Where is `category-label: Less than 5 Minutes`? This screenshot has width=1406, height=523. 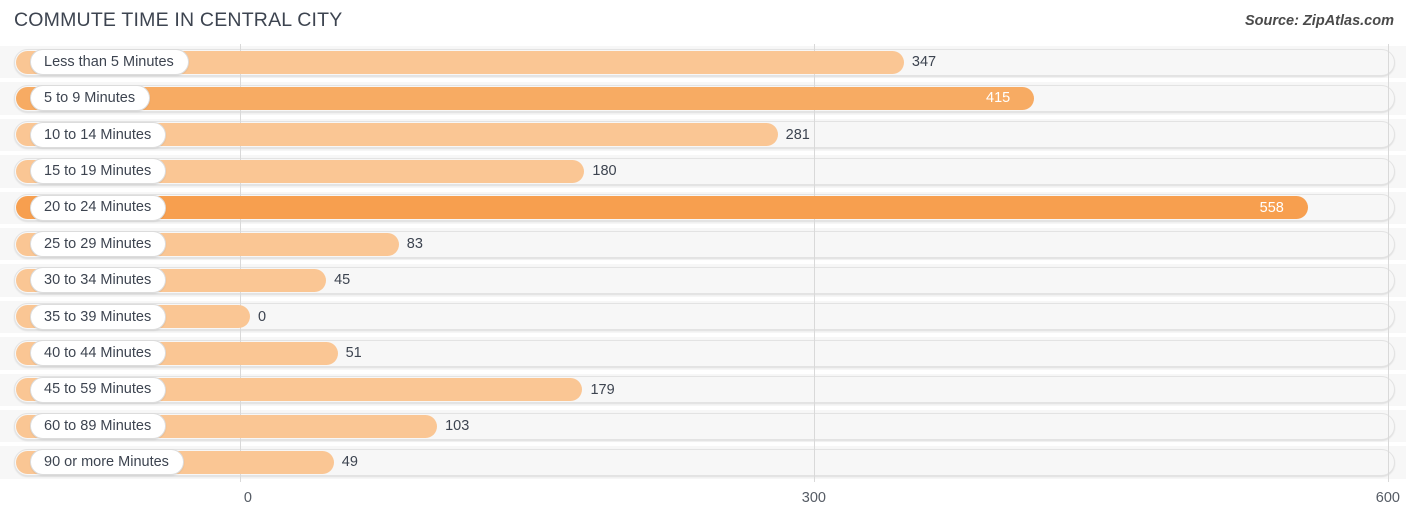 category-label: Less than 5 Minutes is located at coordinates (109, 61).